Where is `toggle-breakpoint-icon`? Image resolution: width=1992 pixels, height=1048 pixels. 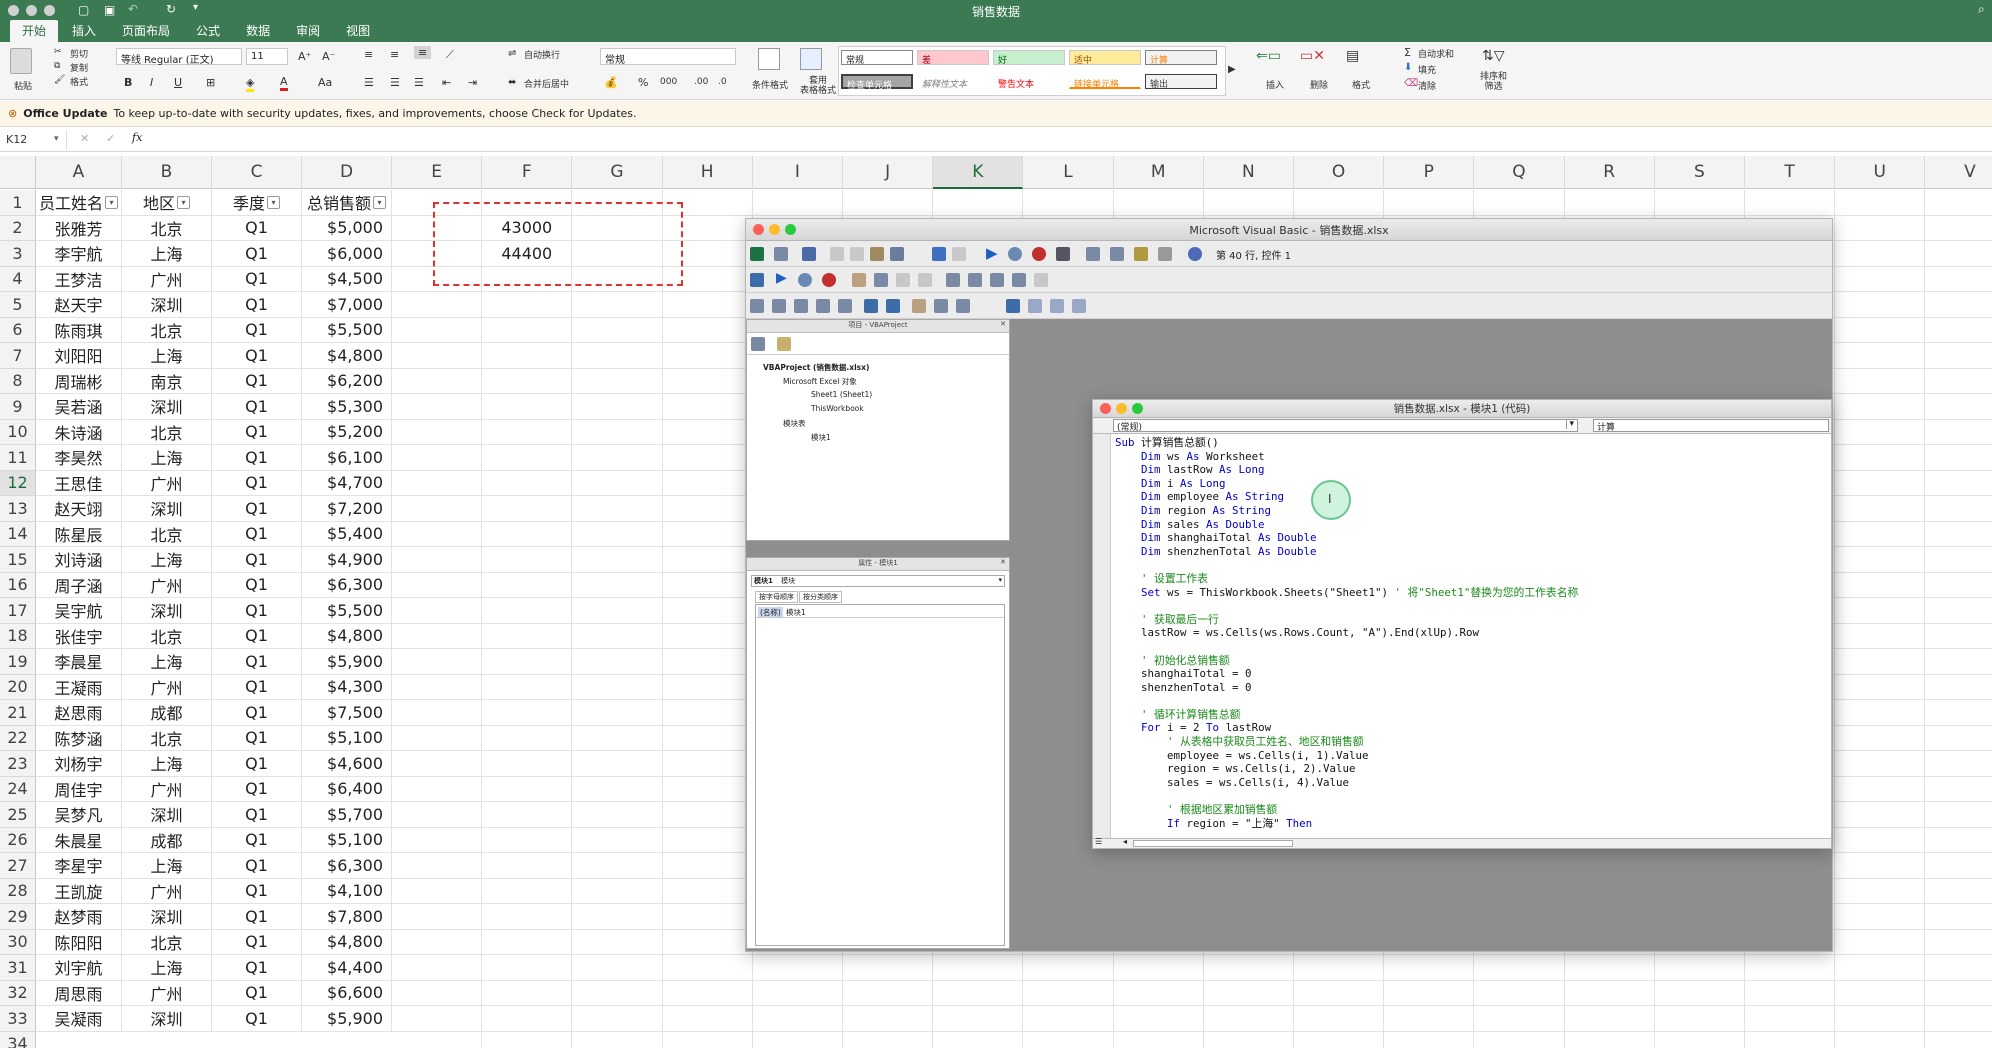 toggle-breakpoint-icon is located at coordinates (859, 280).